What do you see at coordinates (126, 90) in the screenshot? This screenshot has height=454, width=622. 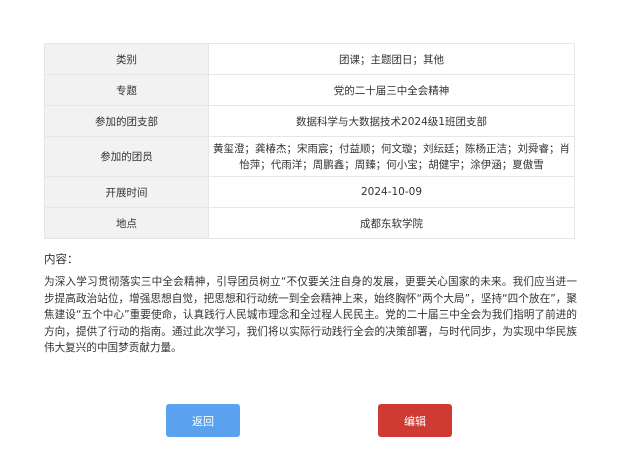 I see `topic-label: 专题` at bounding box center [126, 90].